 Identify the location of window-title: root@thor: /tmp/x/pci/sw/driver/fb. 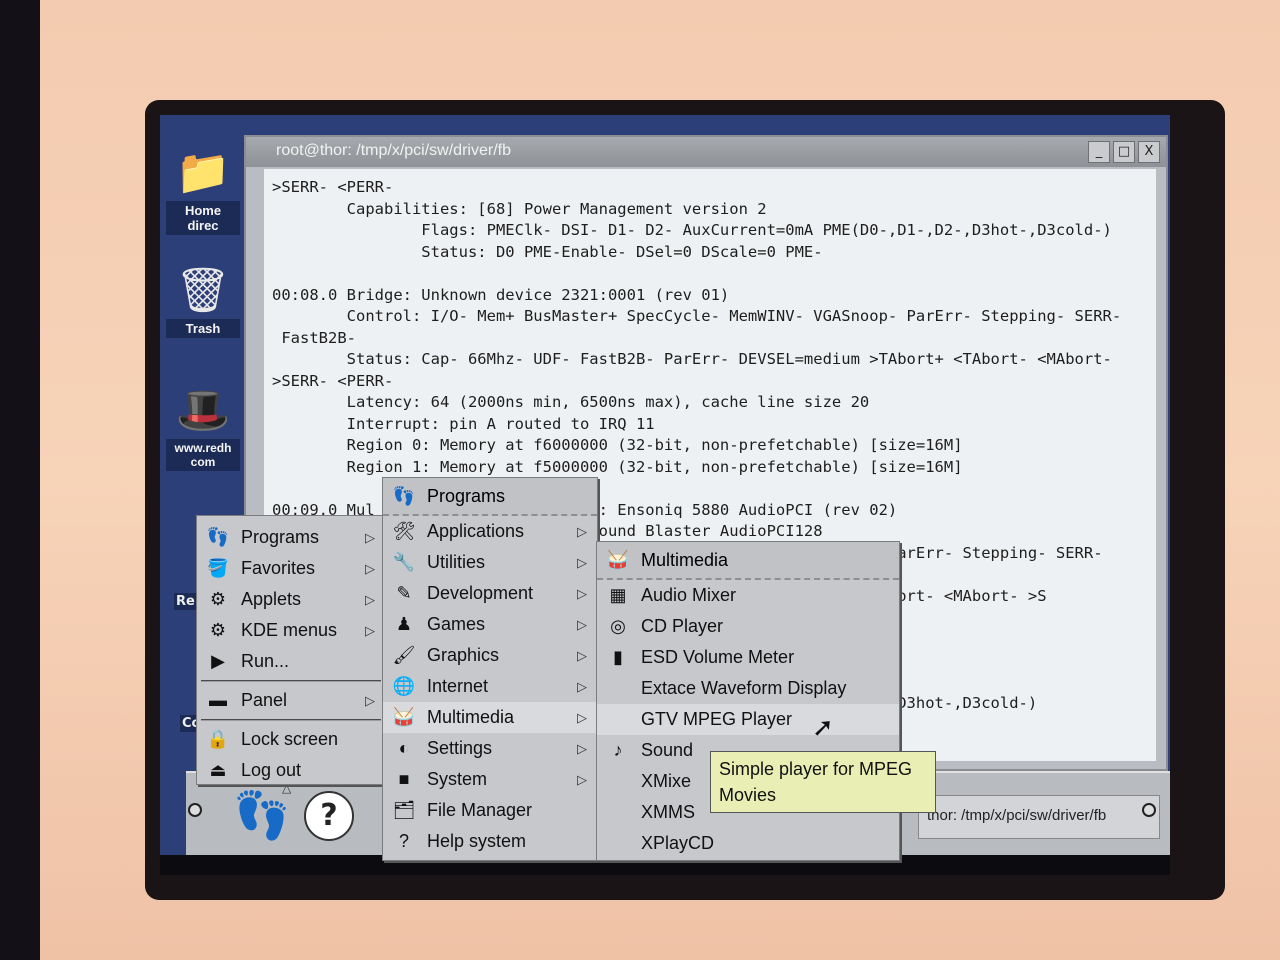
(393, 150).